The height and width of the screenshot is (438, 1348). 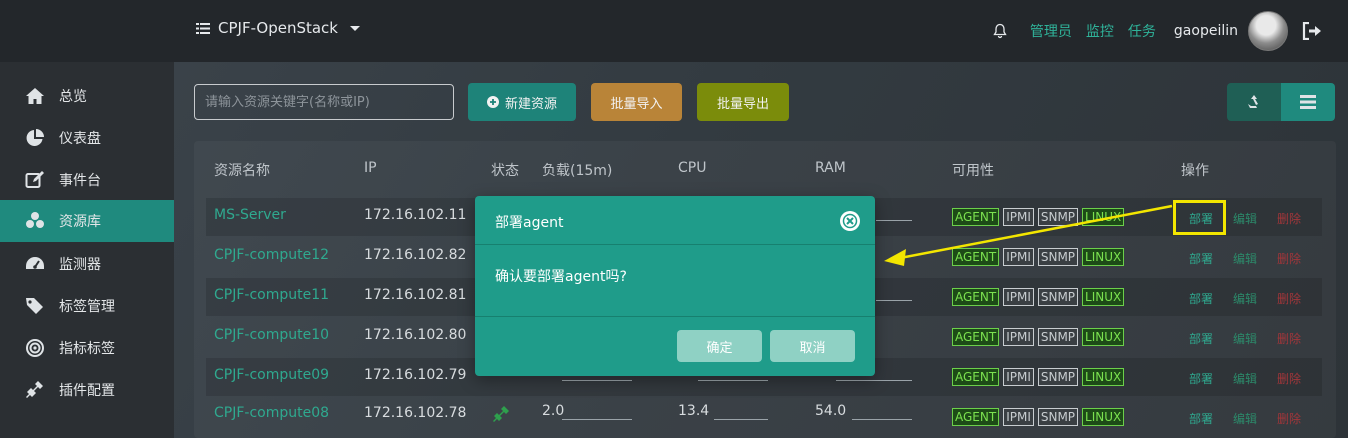 I want to click on sidebar-item-tag-management: 标签管理, so click(x=87, y=306).